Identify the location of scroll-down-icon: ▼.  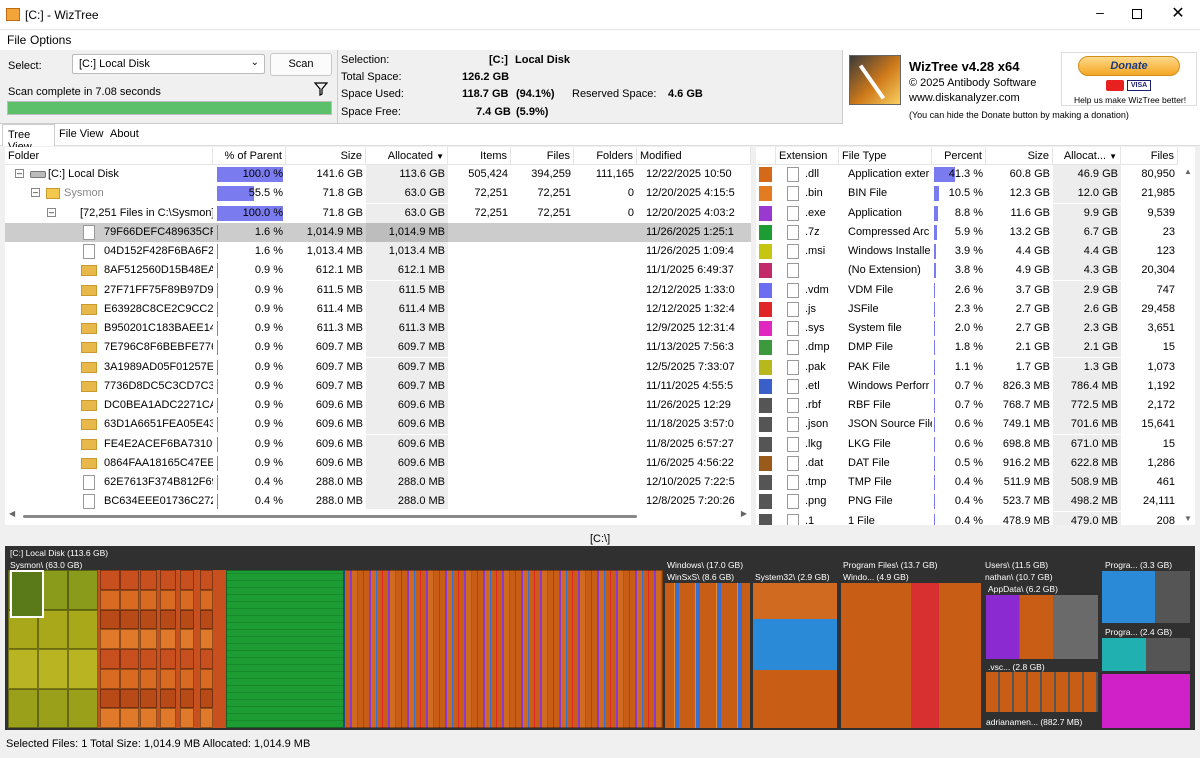
(1188, 518).